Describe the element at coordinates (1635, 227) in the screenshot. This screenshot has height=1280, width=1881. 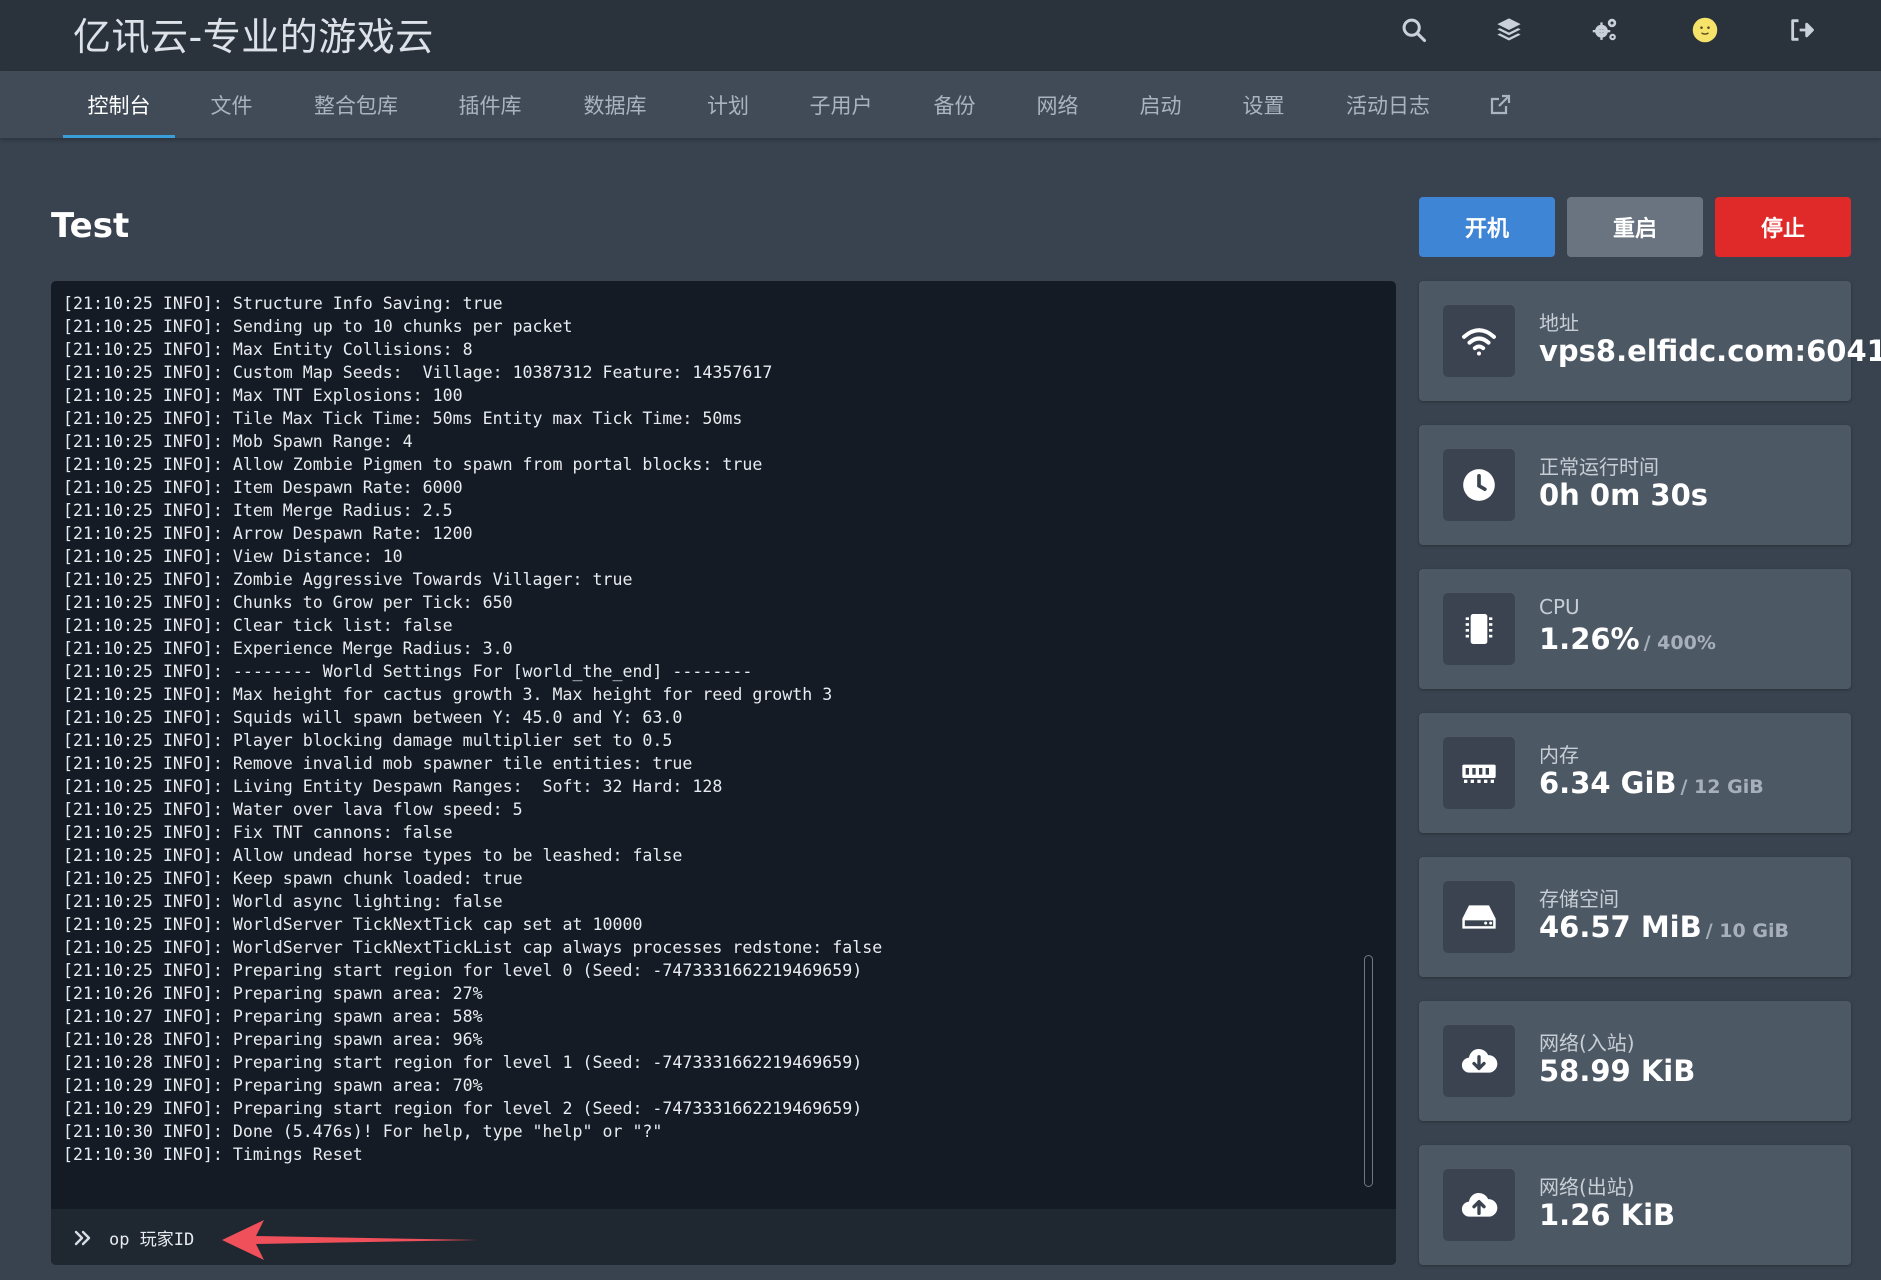
I see `restart-button: 重启` at that location.